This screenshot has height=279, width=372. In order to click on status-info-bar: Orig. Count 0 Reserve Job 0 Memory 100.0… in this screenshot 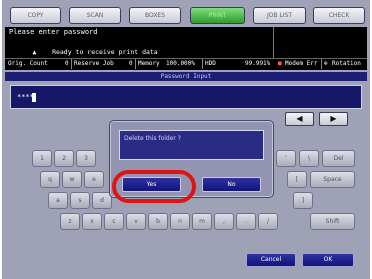, I will do `click(186, 63)`.